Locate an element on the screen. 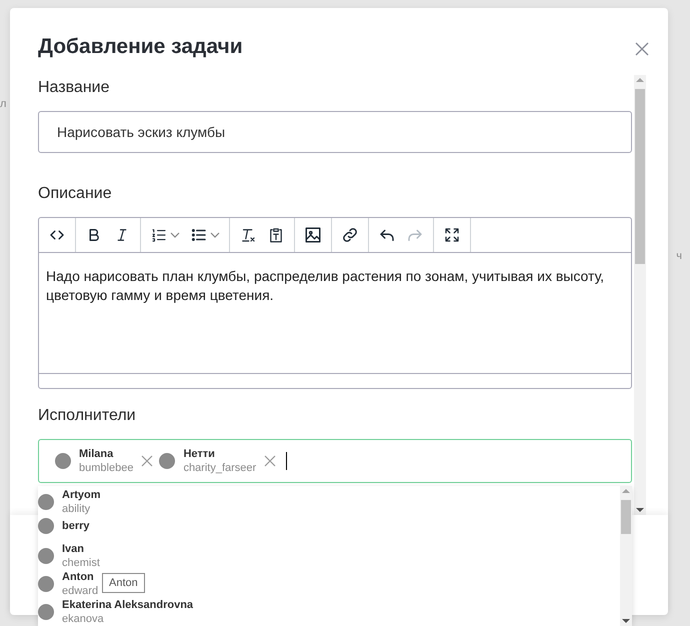 Image resolution: width=690 pixels, height=626 pixels. link-icon is located at coordinates (350, 235).